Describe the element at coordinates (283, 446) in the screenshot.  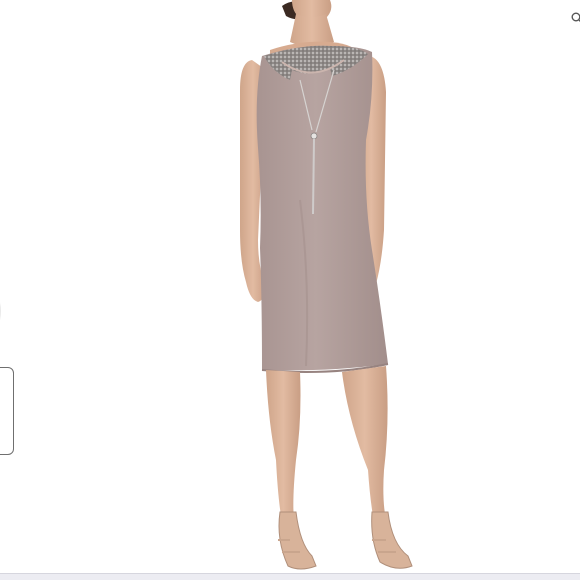
I see `left-leg` at that location.